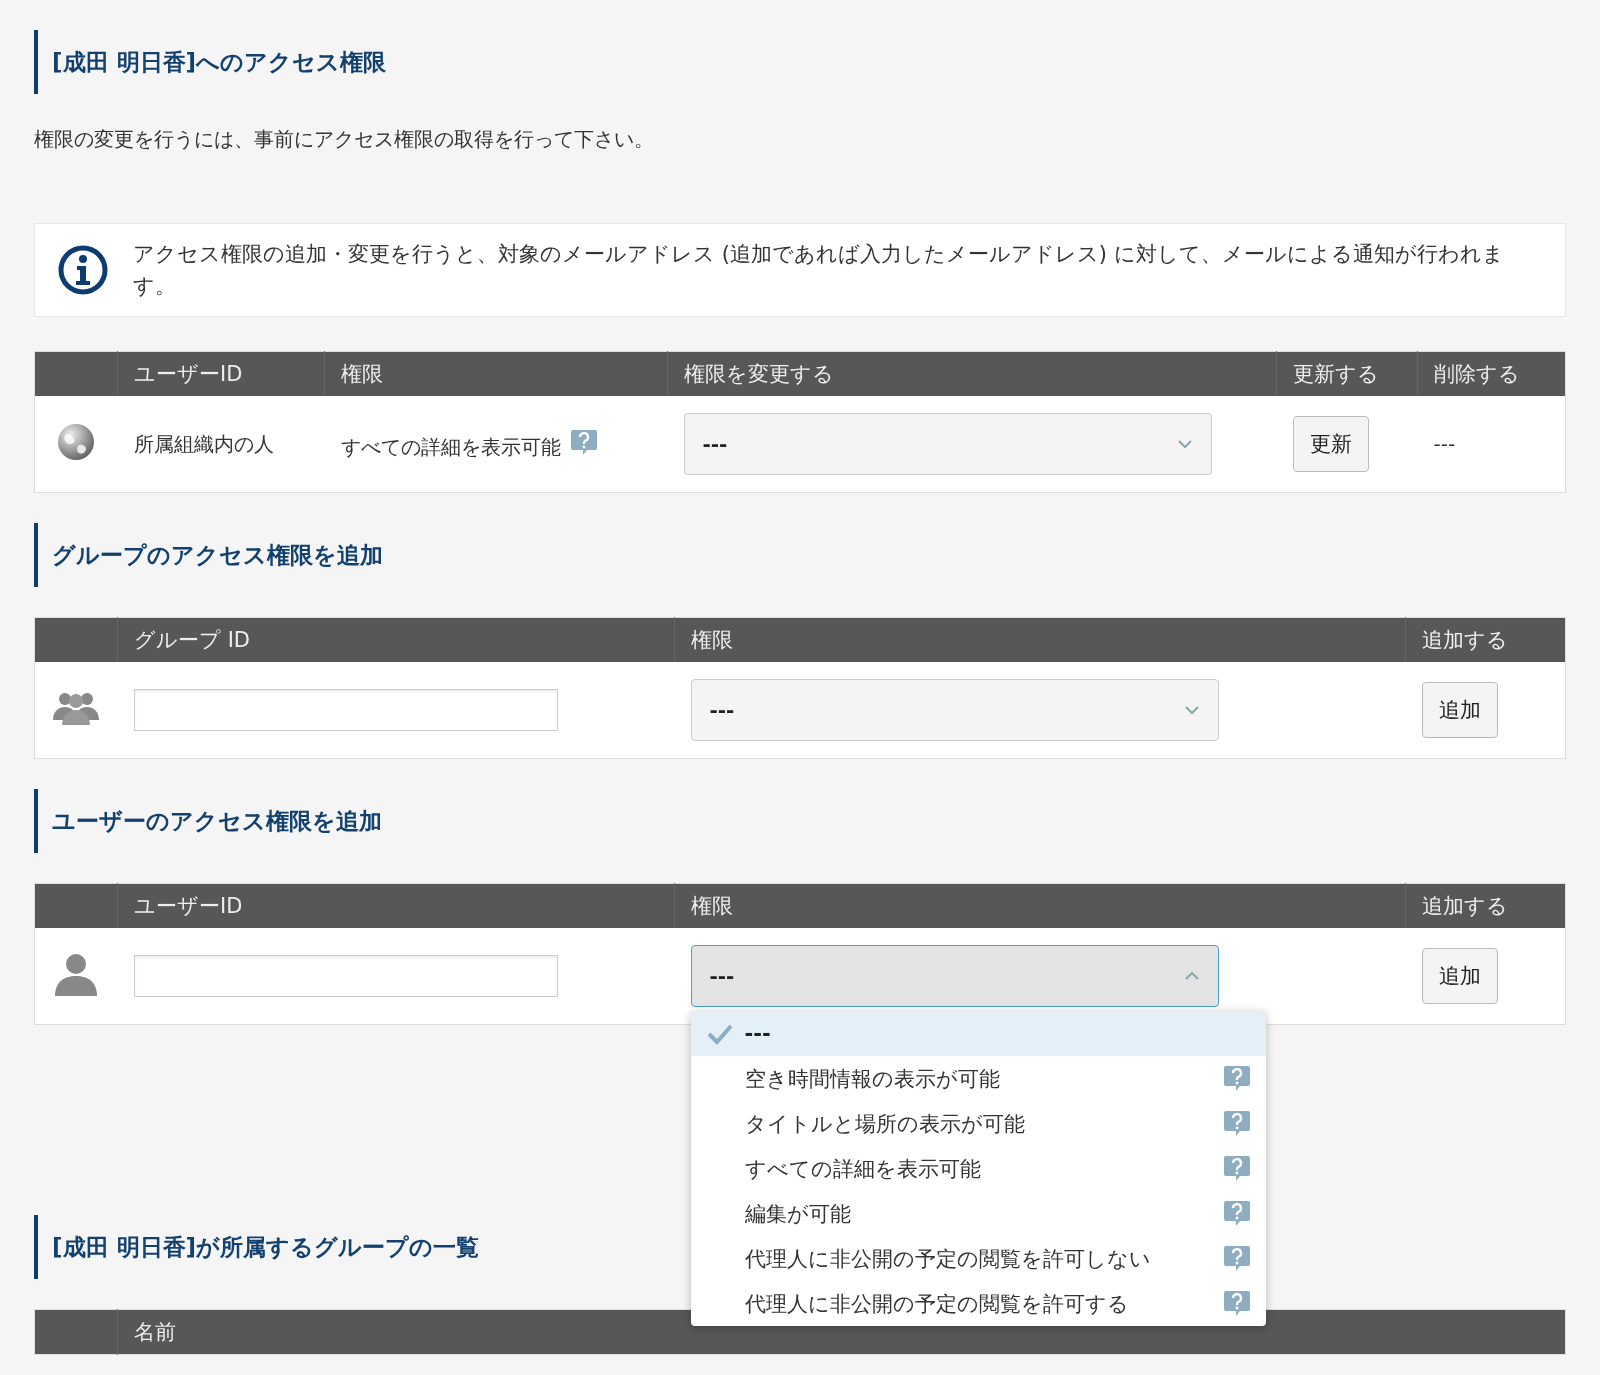 Image resolution: width=1600 pixels, height=1375 pixels. I want to click on column-header: グループ ID, so click(396, 639).